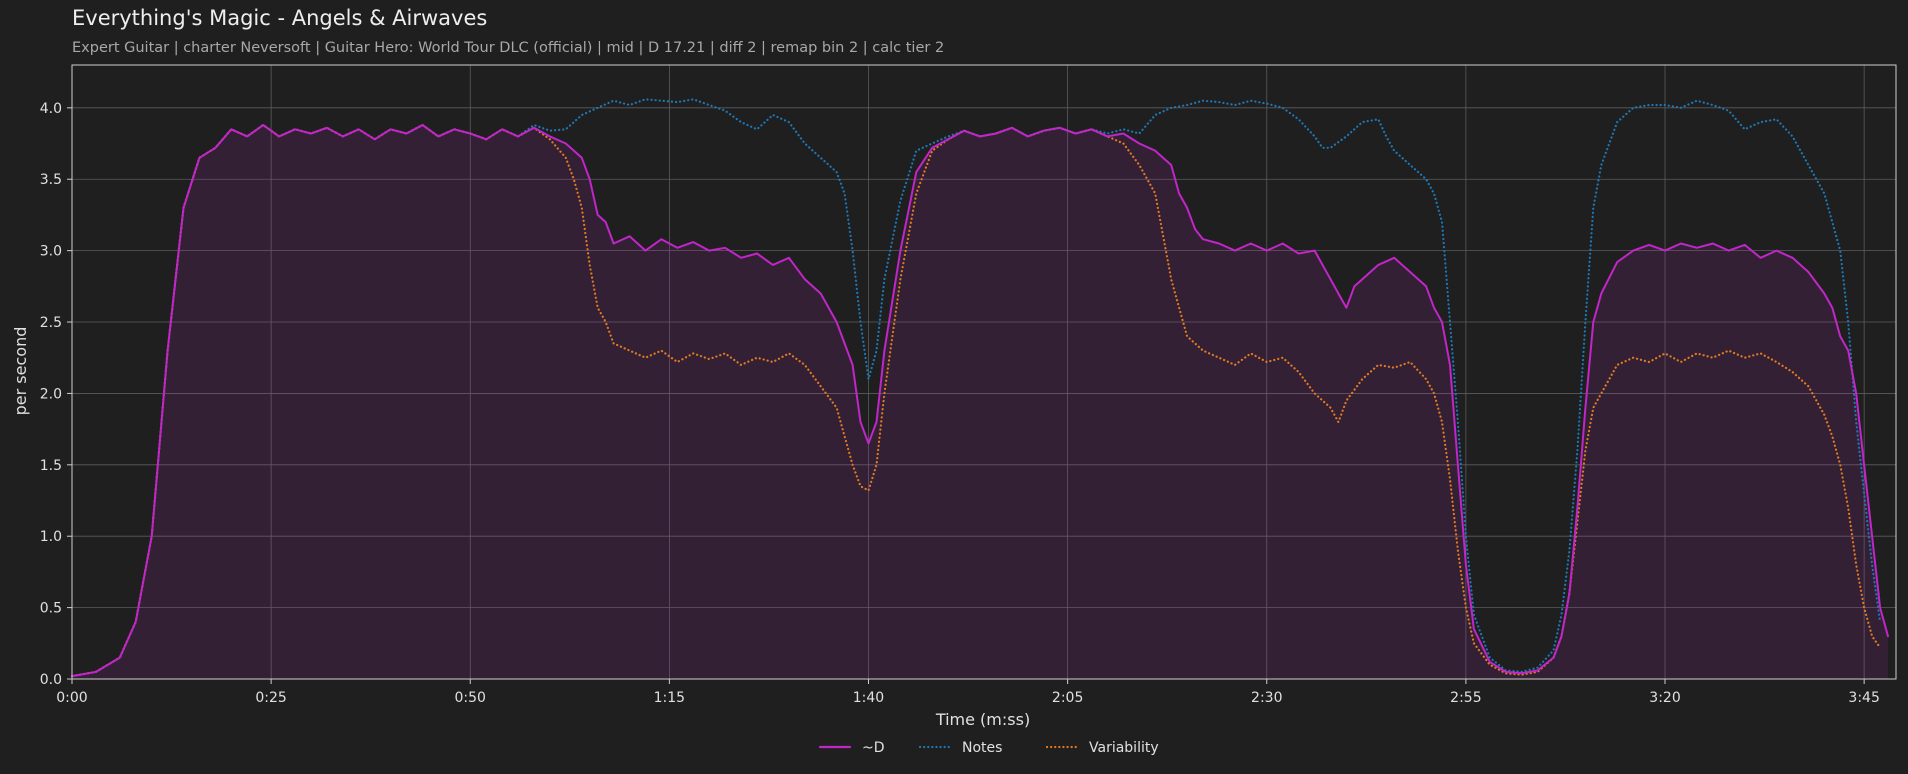 The image size is (1908, 774). Describe the element at coordinates (470, 698) in the screenshot. I see `x-tick-label: 0:50` at that location.